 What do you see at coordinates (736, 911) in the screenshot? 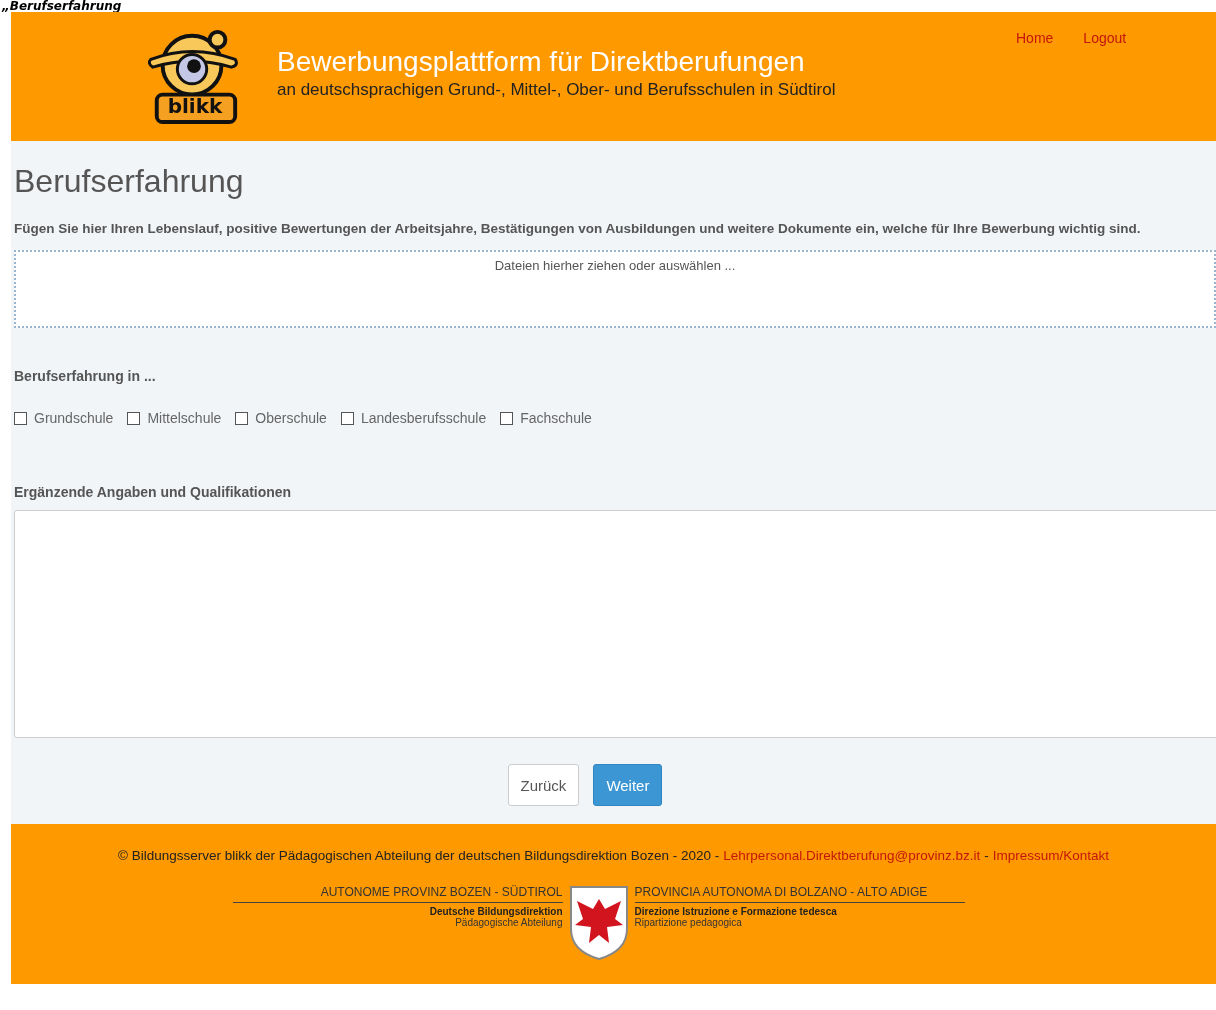
I see `department-name: Direzione Istruzione e Formazione tedesca` at bounding box center [736, 911].